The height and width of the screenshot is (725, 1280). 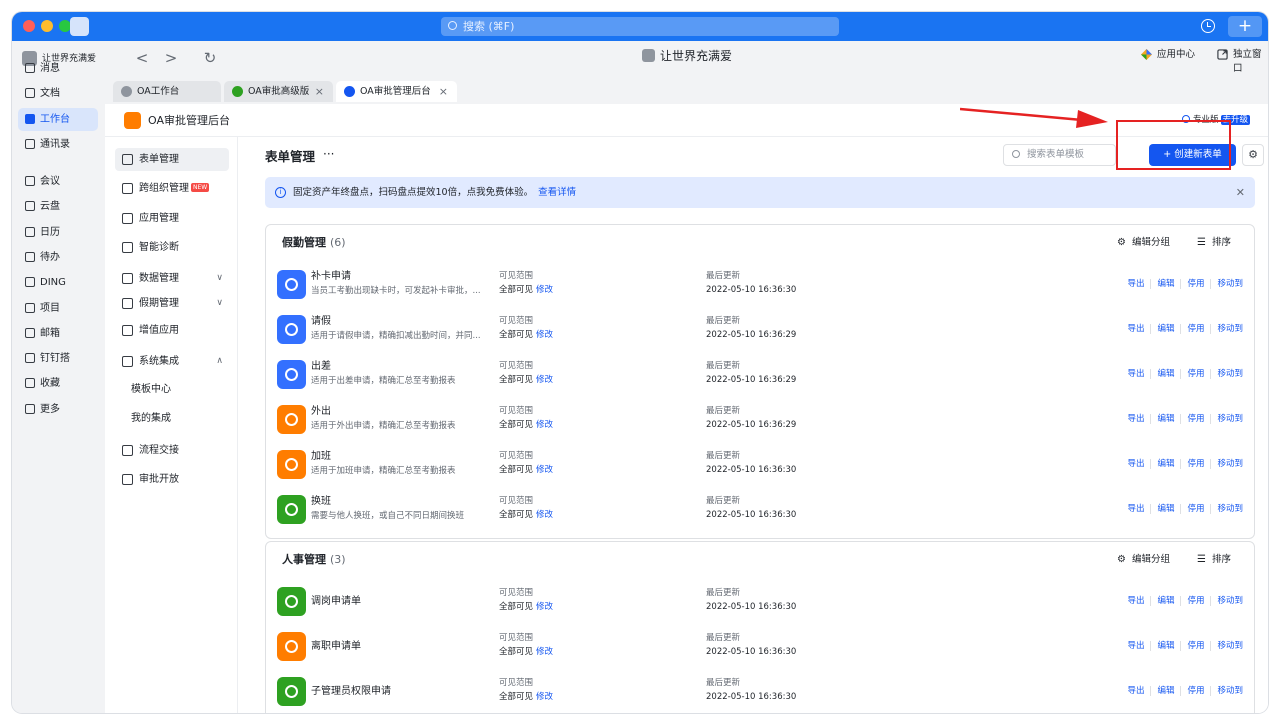 I want to click on sidebar-item-process-handover: 流程交接, so click(x=172, y=450).